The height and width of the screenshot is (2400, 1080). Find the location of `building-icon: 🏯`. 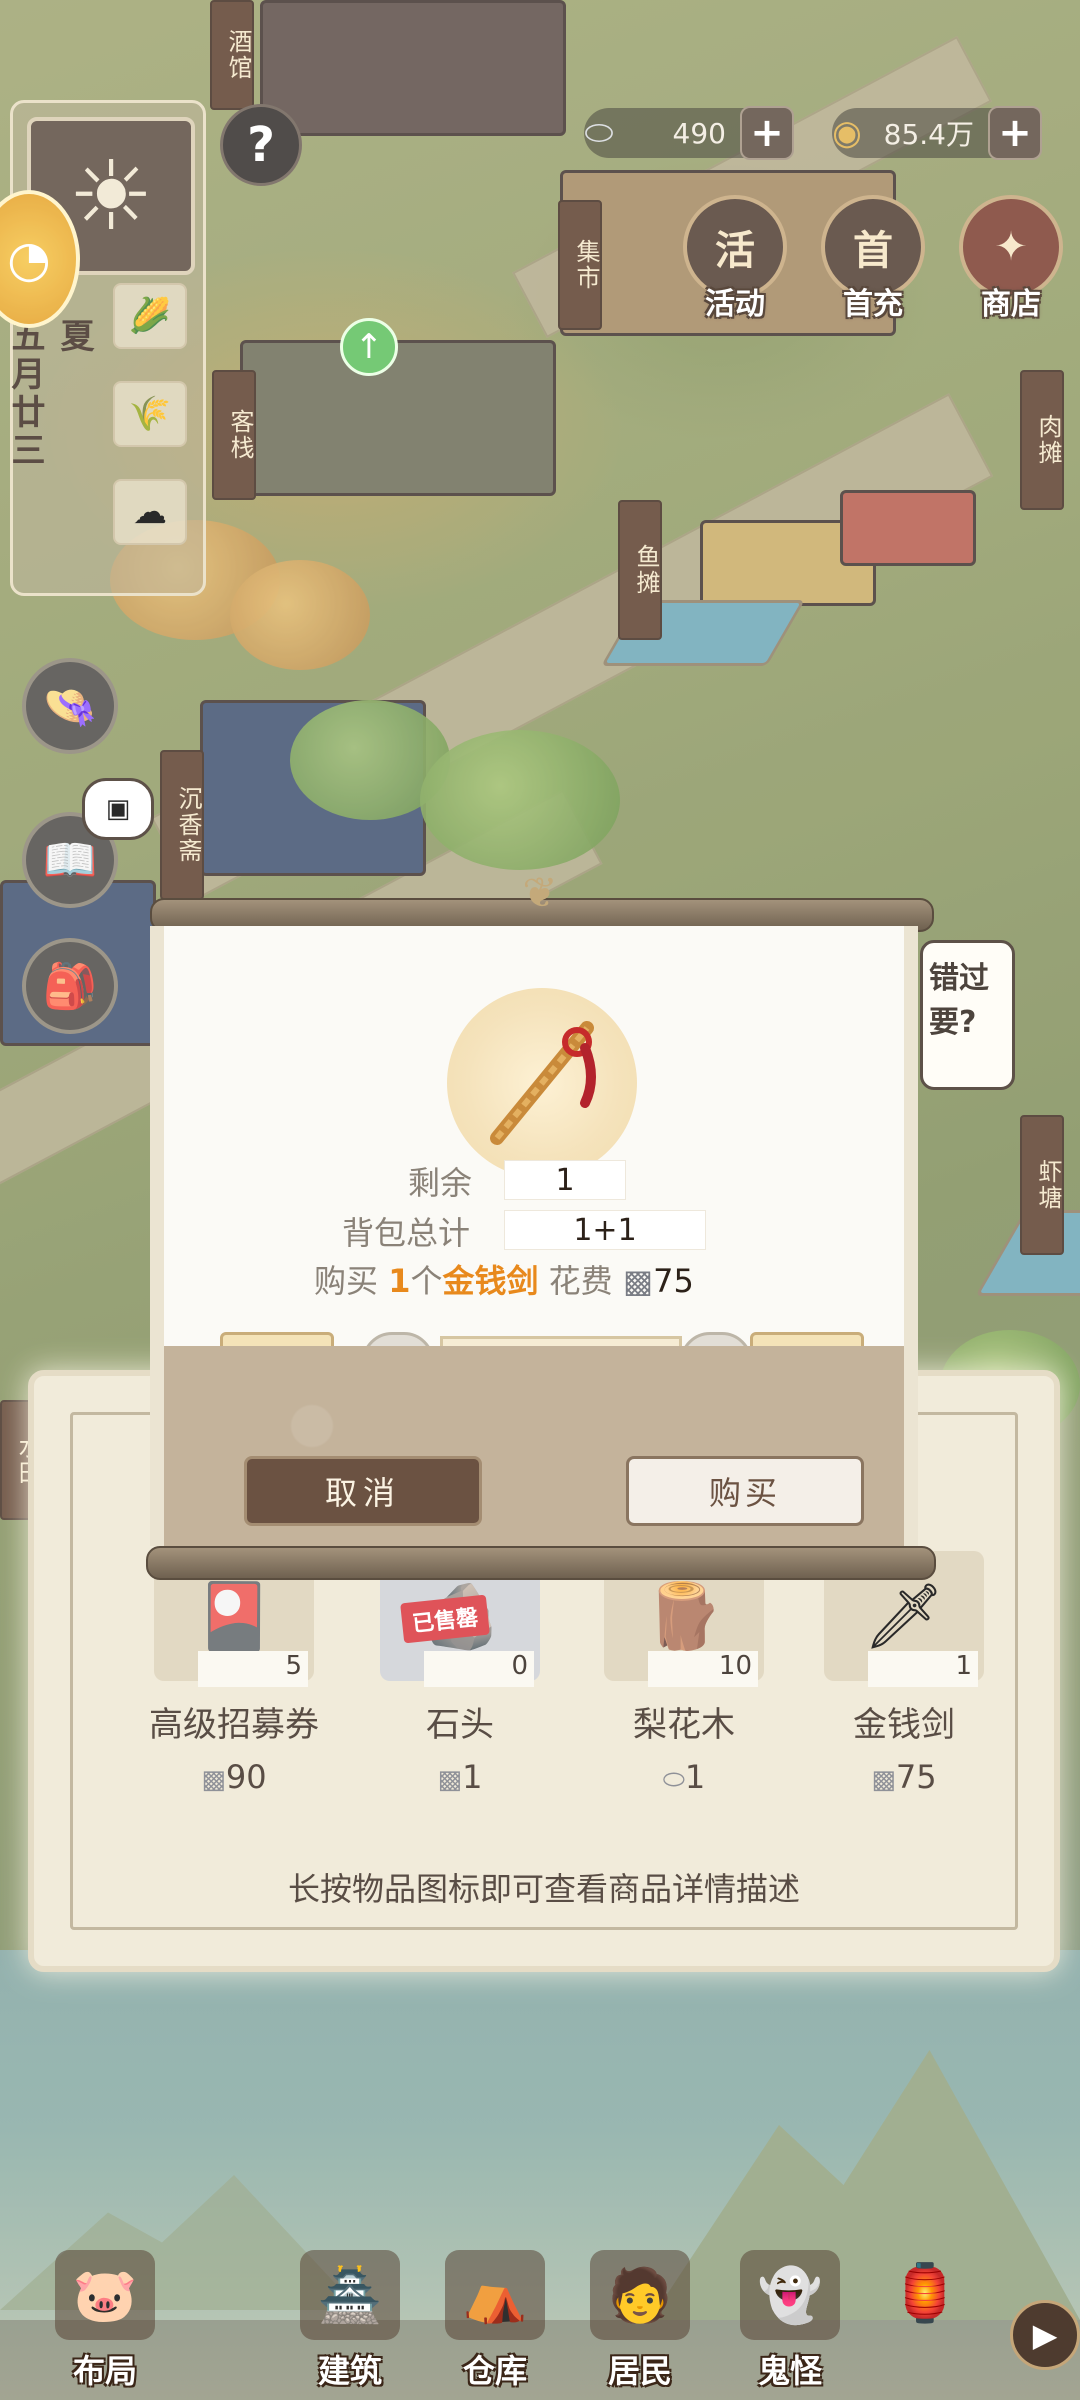

building-icon: 🏯 is located at coordinates (350, 2295).